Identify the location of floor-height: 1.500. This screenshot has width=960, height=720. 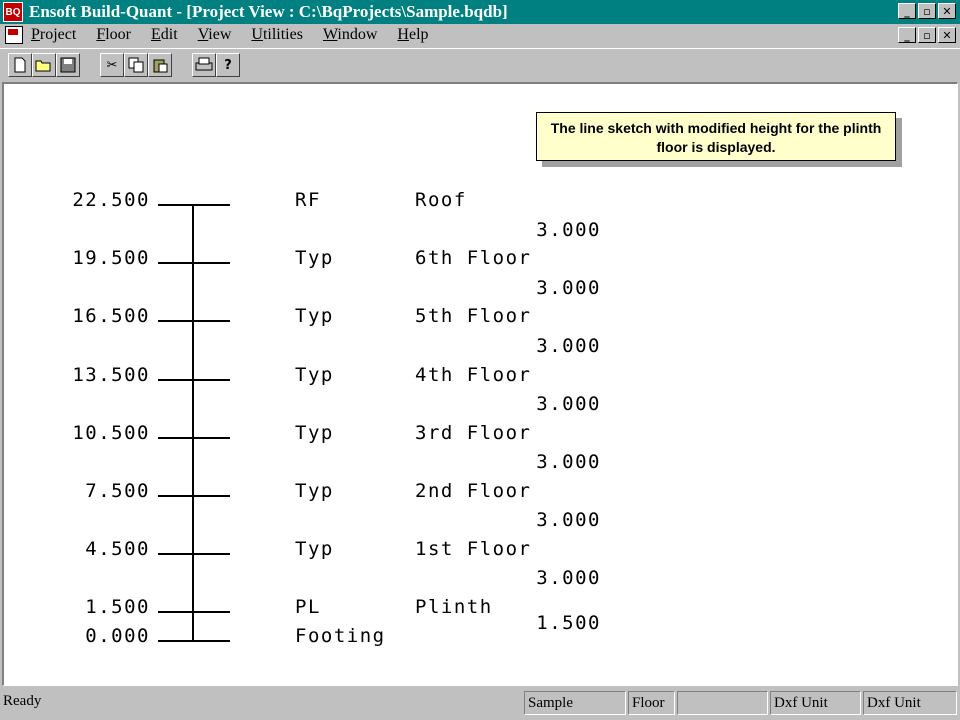
(568, 623).